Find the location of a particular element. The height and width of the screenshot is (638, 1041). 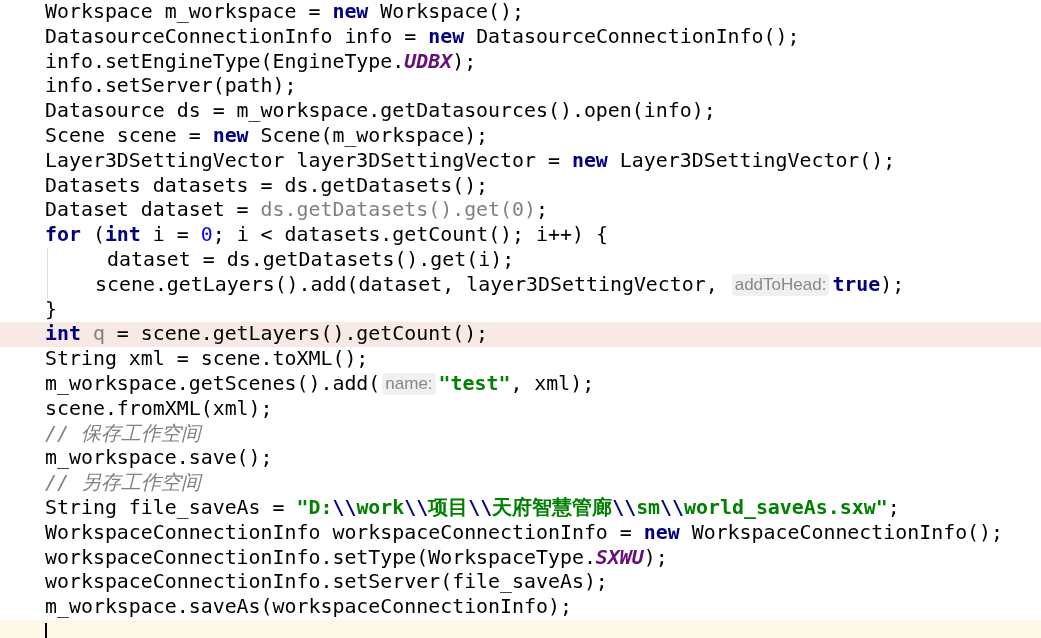

code-line: Datasource ds = m_workspace.getDatasources().open(info); is located at coordinates (380, 111).